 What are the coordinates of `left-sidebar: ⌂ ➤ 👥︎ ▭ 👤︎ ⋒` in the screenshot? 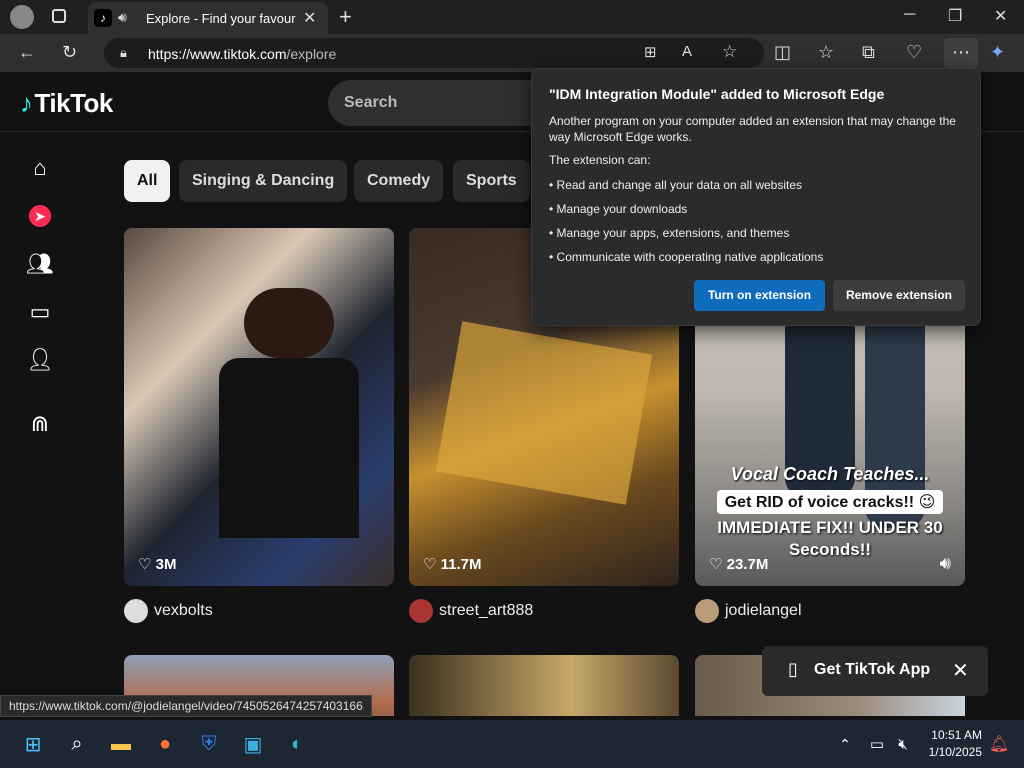 It's located at (40, 424).